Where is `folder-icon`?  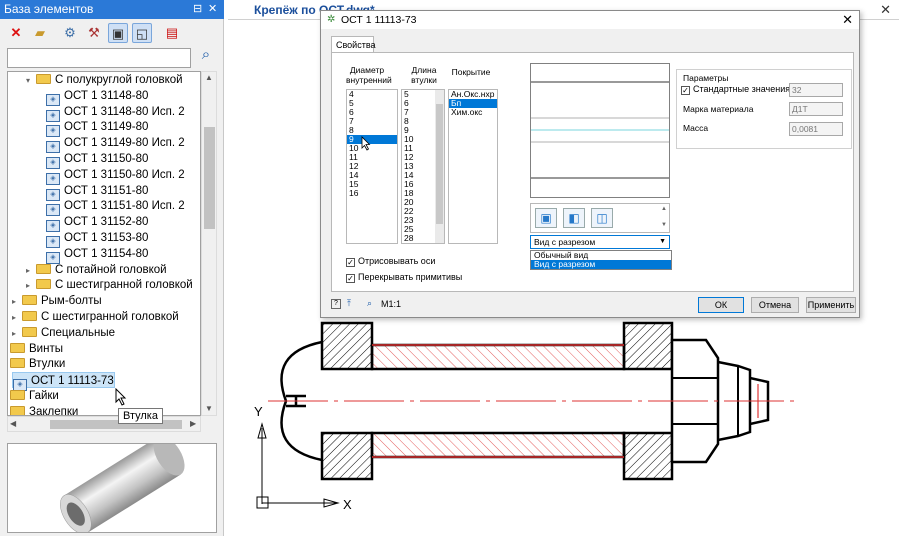
folder-icon is located at coordinates (29, 331).